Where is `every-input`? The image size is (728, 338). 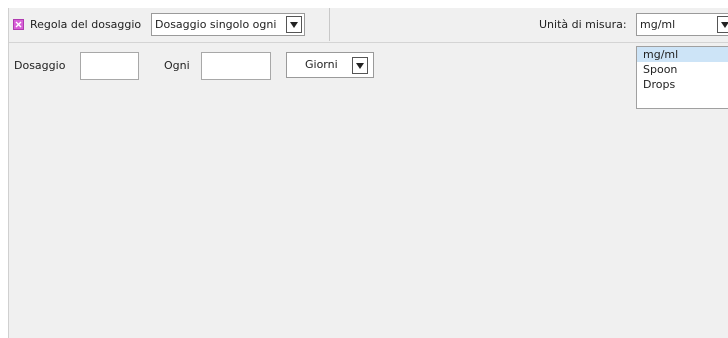 every-input is located at coordinates (236, 66).